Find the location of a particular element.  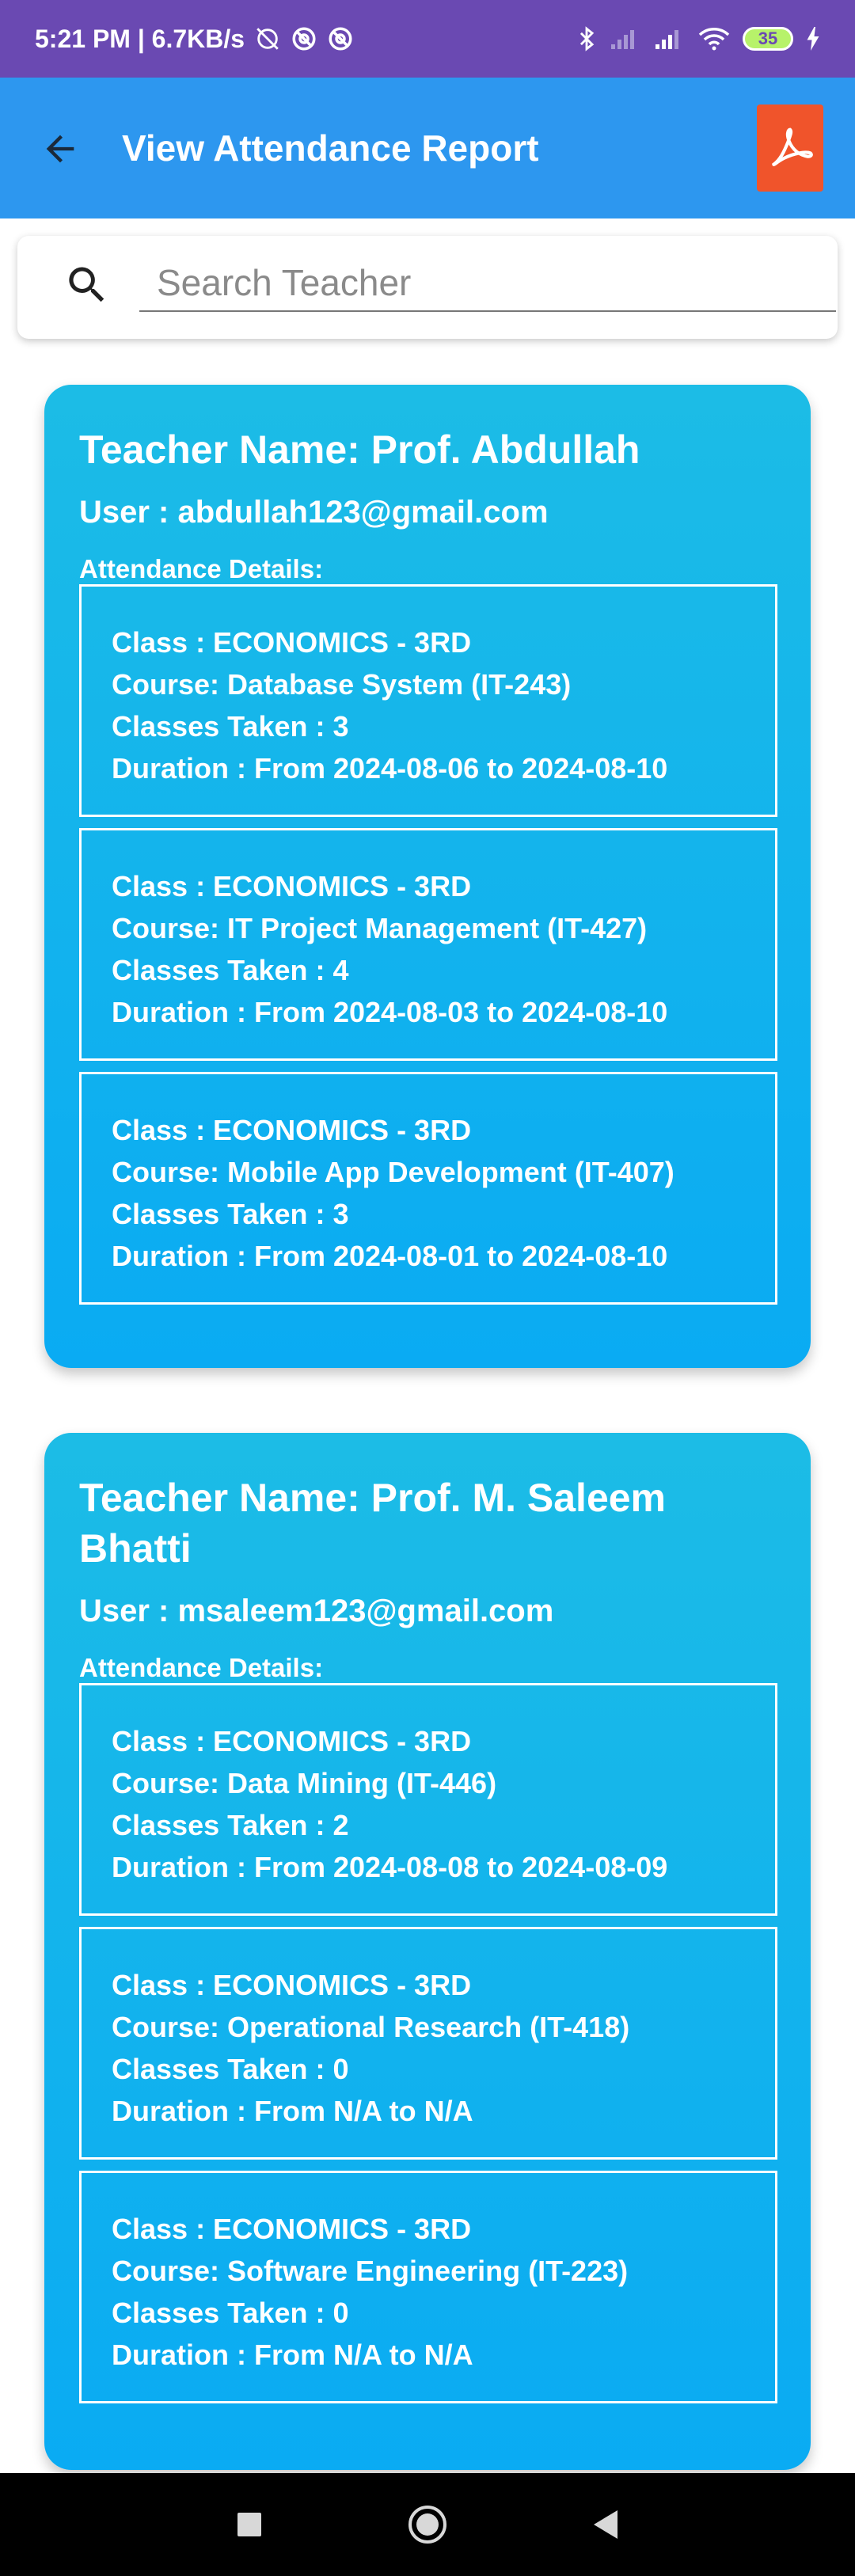

teacher-user: User : msaleem123@gmail.com is located at coordinates (316, 1611).